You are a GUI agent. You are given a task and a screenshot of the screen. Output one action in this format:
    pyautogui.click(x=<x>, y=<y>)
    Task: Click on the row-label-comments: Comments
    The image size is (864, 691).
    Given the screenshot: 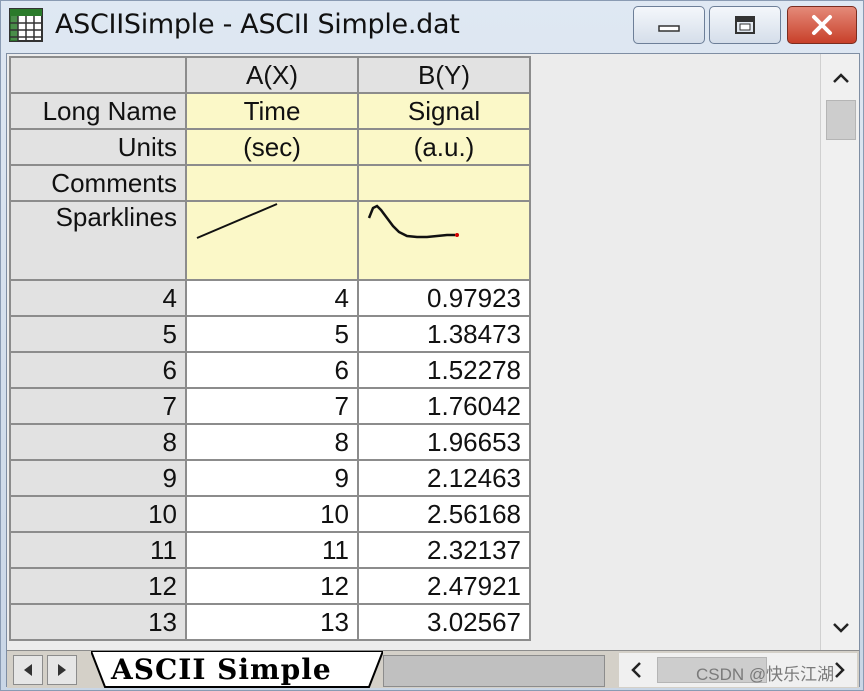 What is the action you would take?
    pyautogui.click(x=98, y=183)
    